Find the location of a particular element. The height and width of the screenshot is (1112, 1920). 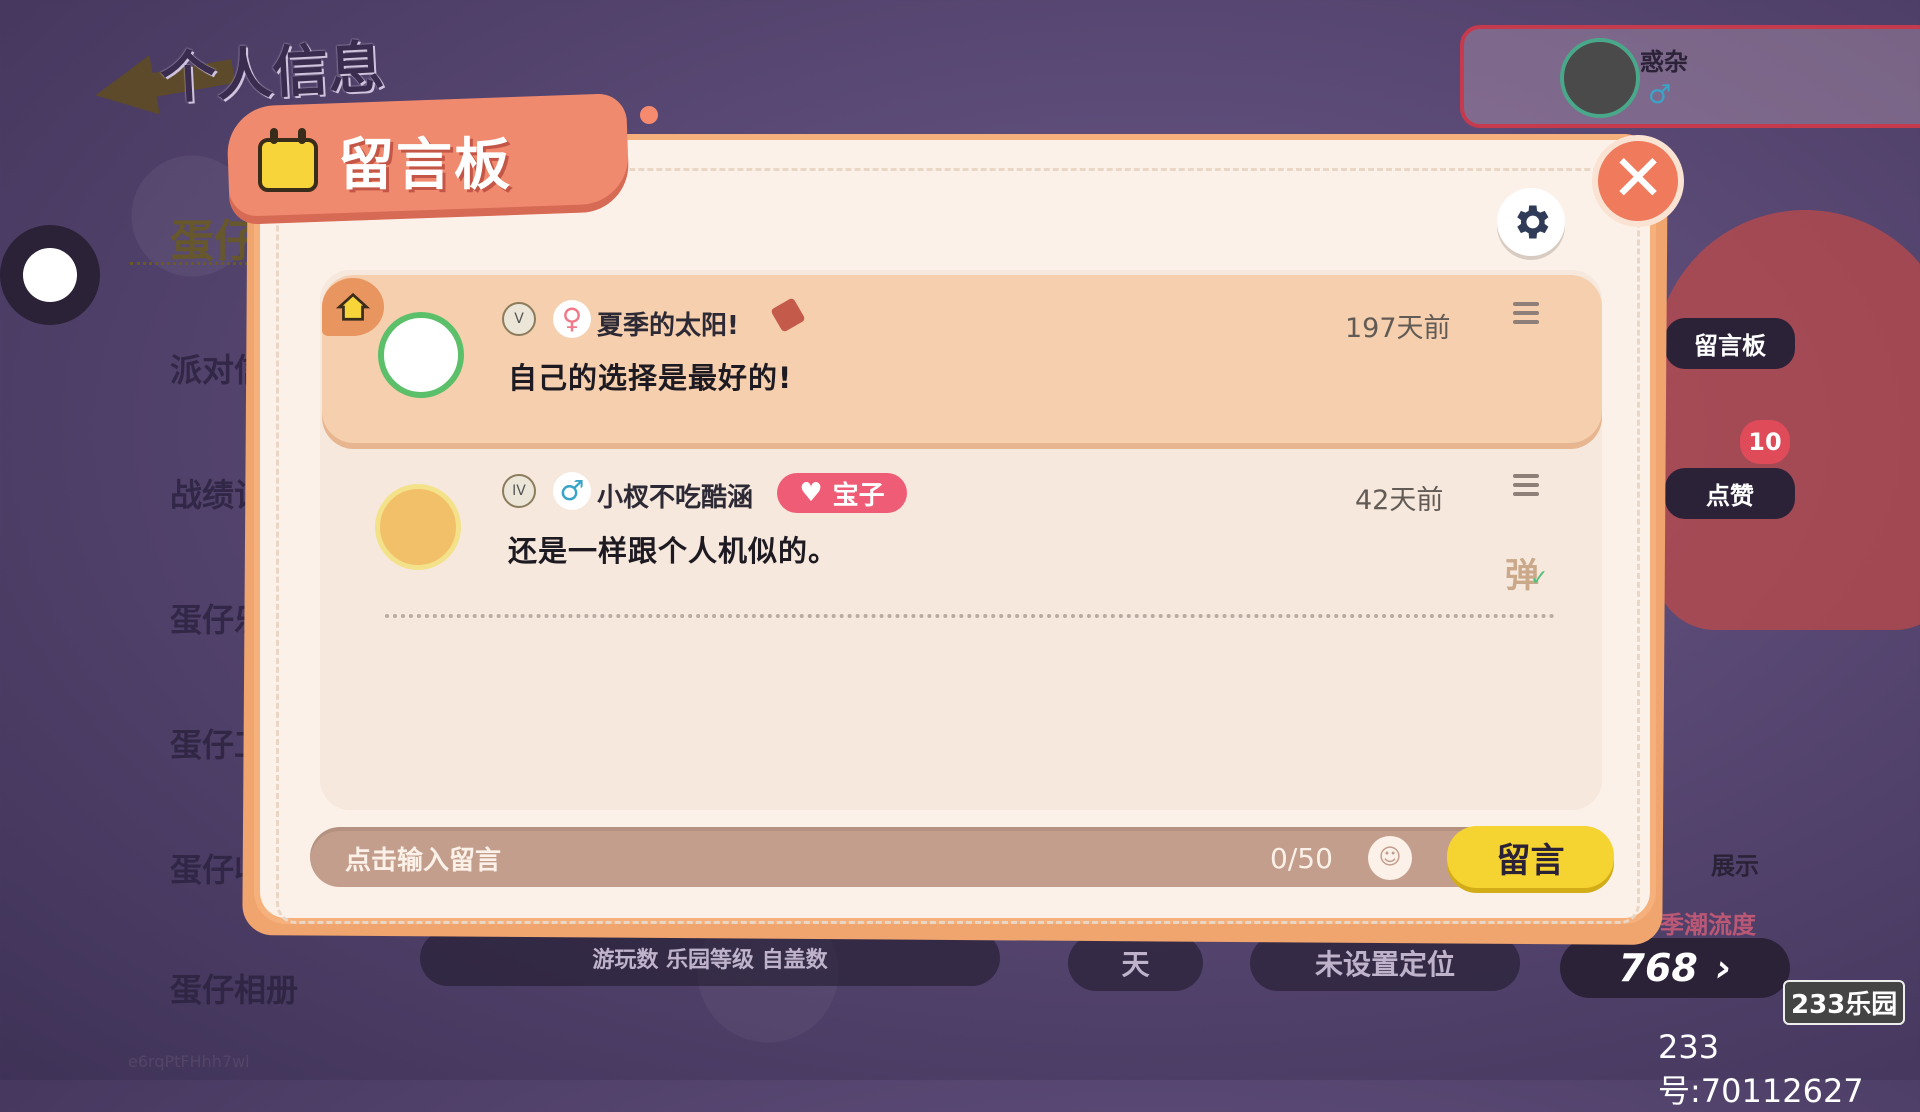

board-side-button: 留言板 is located at coordinates (1730, 343).